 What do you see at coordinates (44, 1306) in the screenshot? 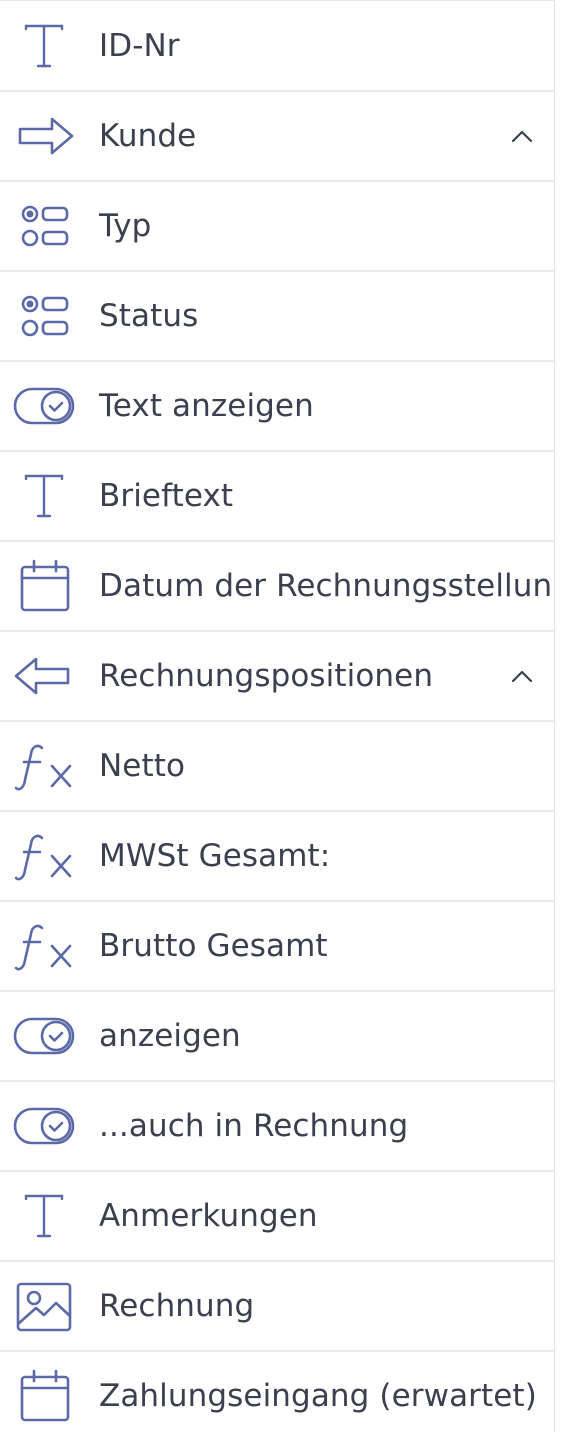
I see `image-icon` at bounding box center [44, 1306].